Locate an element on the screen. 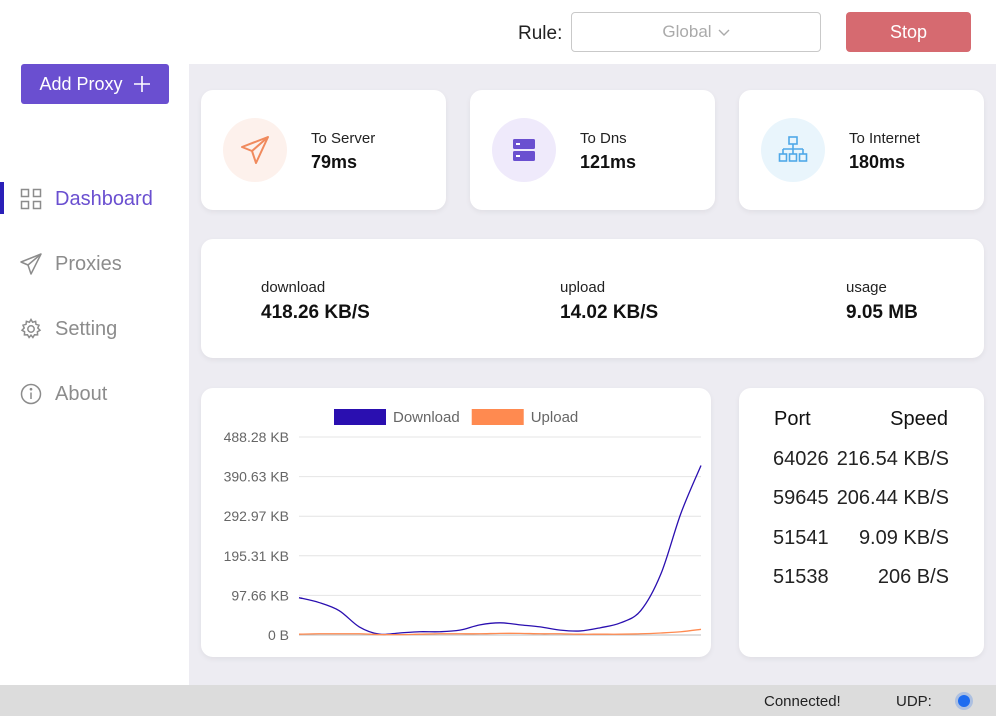 The width and height of the screenshot is (996, 716). sidebar-item-label: Dashboard is located at coordinates (104, 198).